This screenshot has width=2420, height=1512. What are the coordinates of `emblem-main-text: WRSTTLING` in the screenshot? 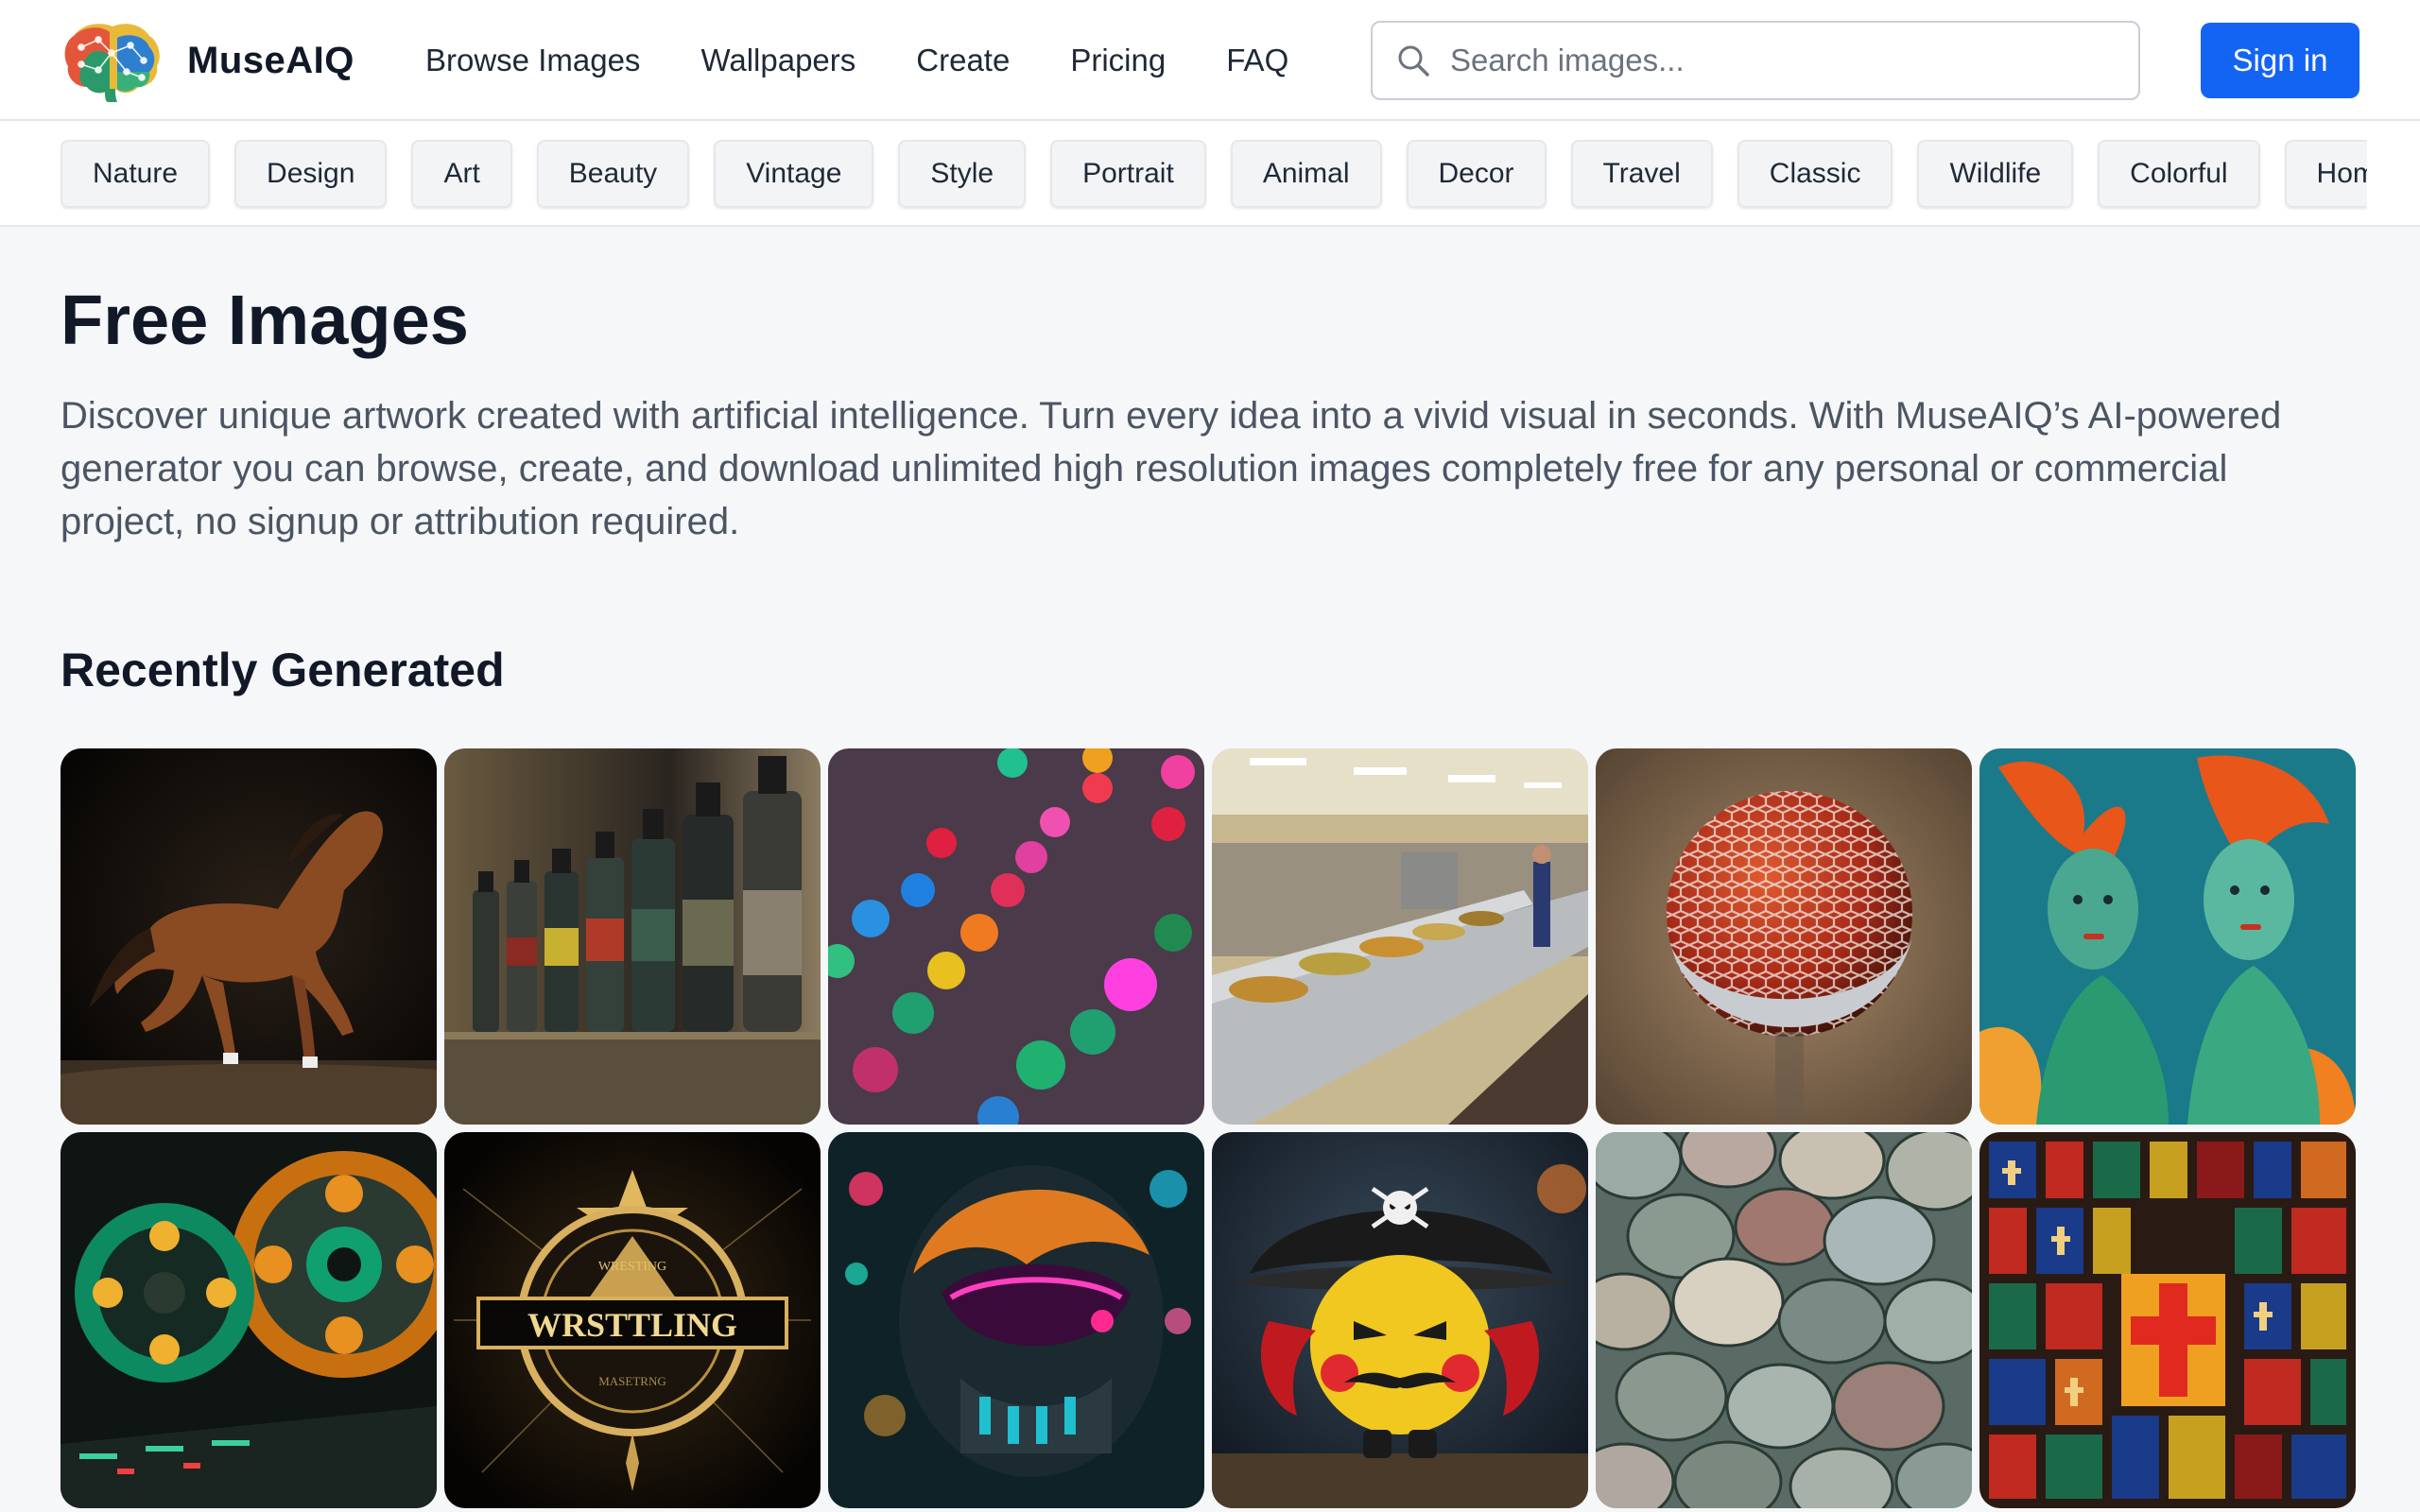 It's located at (632, 1325).